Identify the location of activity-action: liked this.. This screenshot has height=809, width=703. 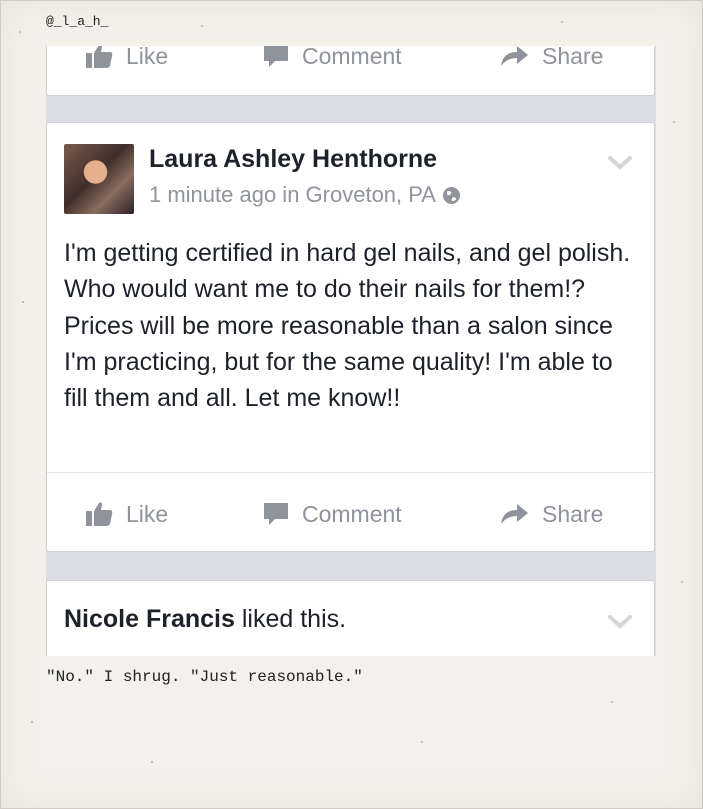
(290, 619).